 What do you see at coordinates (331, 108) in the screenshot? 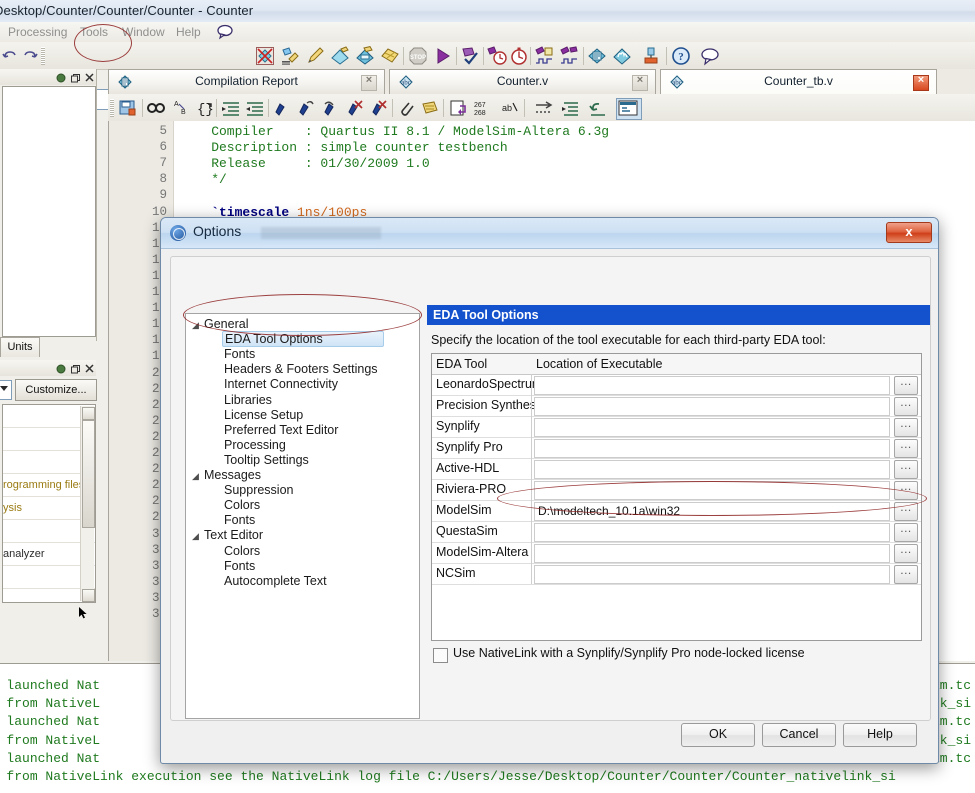
I see `undo-edit-icon` at bounding box center [331, 108].